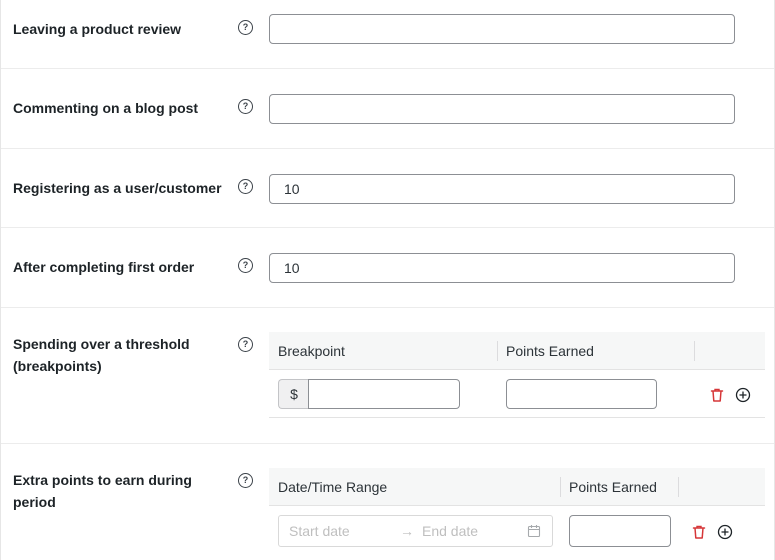 The image size is (775, 560). Describe the element at coordinates (415, 531) in the screenshot. I see `date-range-picker: Start date → End date` at that location.